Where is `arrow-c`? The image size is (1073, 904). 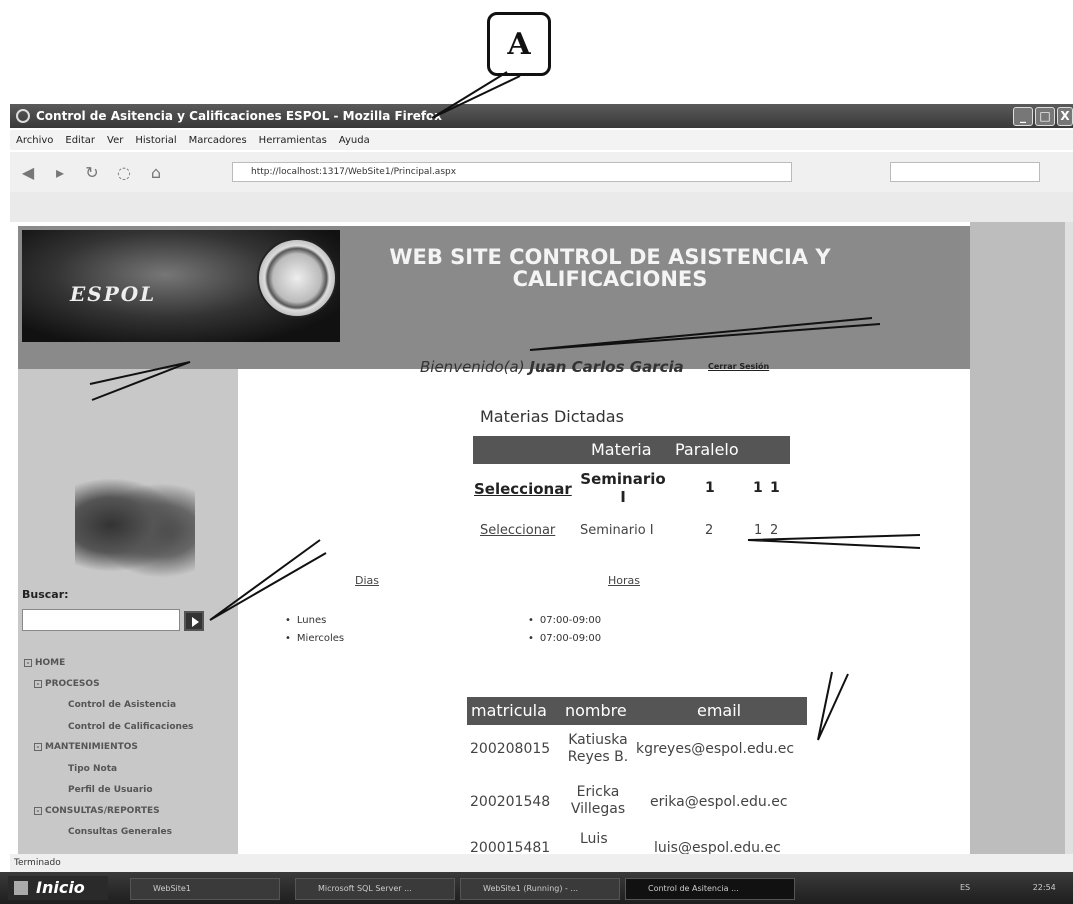 arrow-c is located at coordinates (705, 334).